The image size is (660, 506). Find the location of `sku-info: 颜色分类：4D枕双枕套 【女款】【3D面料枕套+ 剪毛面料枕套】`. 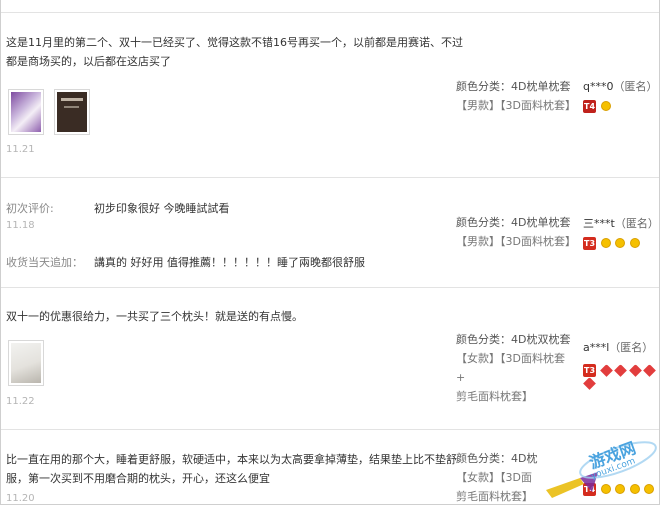

sku-info: 颜色分类：4D枕双枕套 【女款】【3D面料枕套+ 剪毛面料枕套】 is located at coordinates (513, 368).